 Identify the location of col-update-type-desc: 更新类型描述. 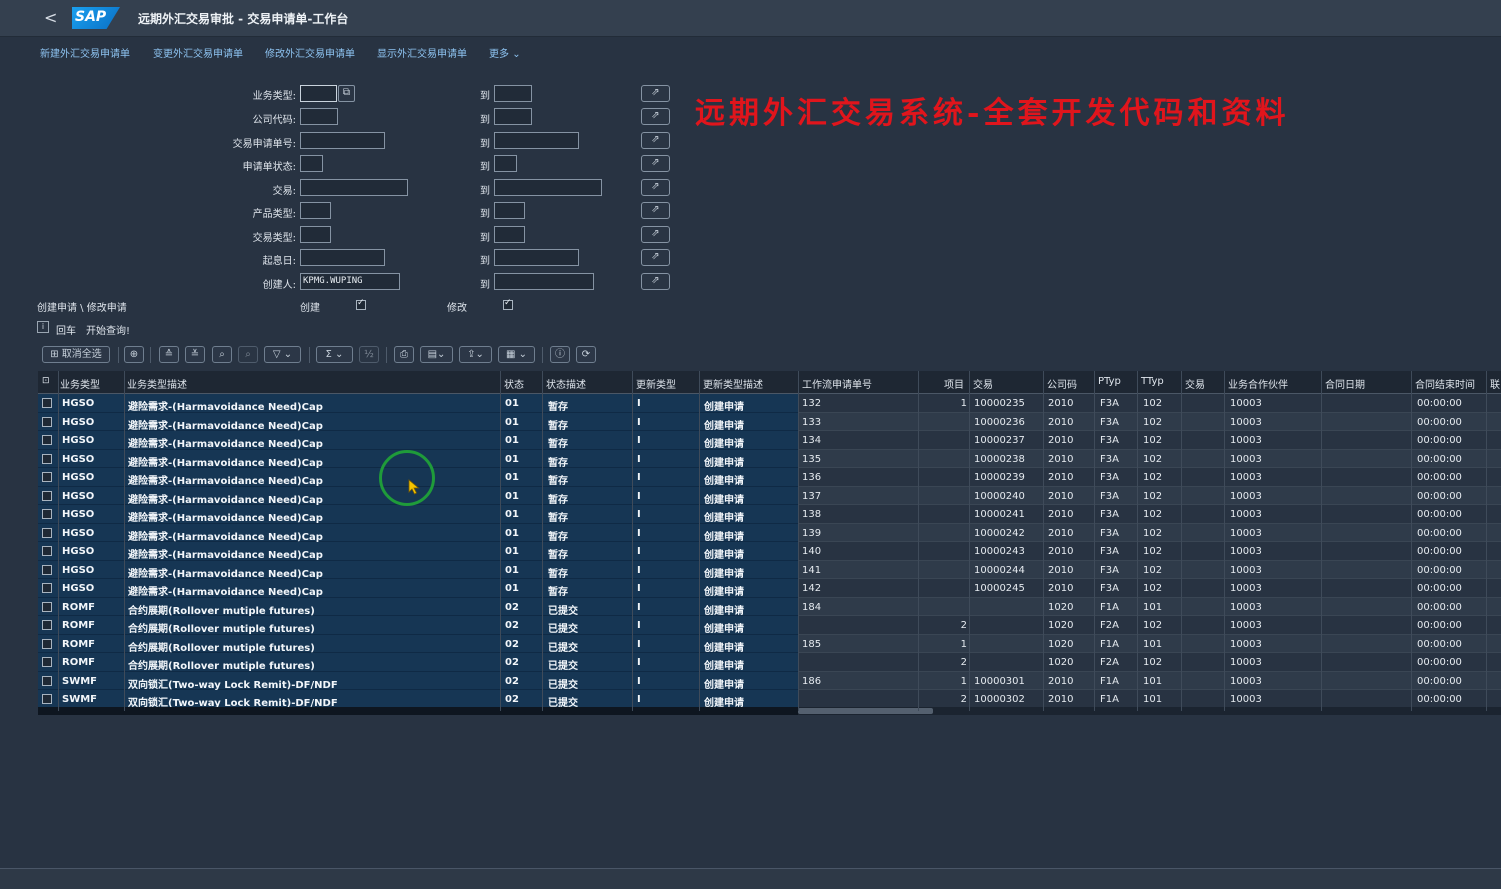
(733, 383).